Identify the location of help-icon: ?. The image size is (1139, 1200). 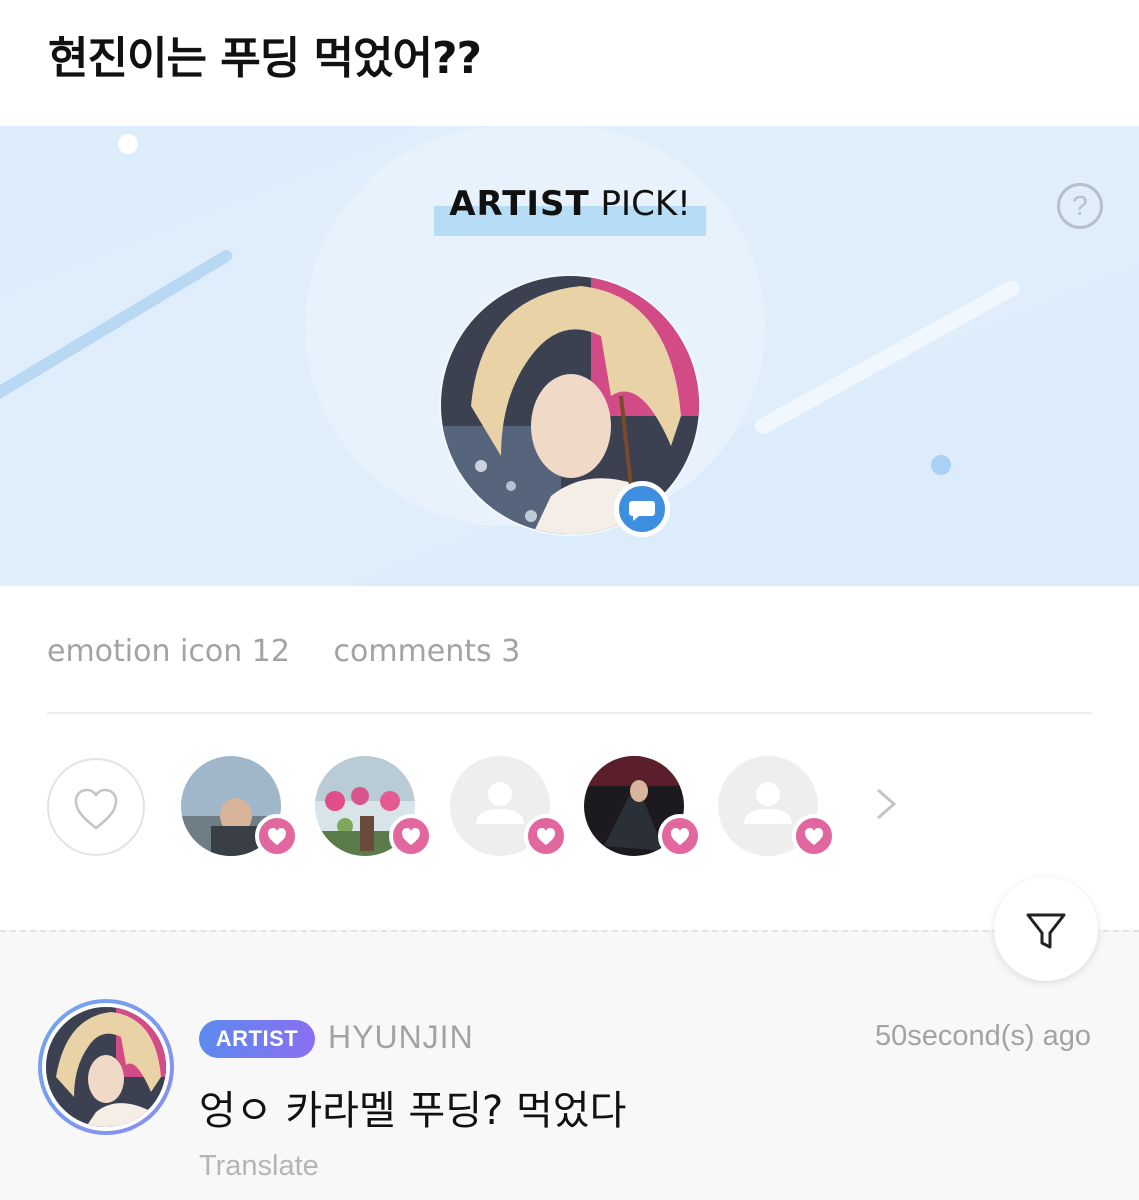
(1080, 206).